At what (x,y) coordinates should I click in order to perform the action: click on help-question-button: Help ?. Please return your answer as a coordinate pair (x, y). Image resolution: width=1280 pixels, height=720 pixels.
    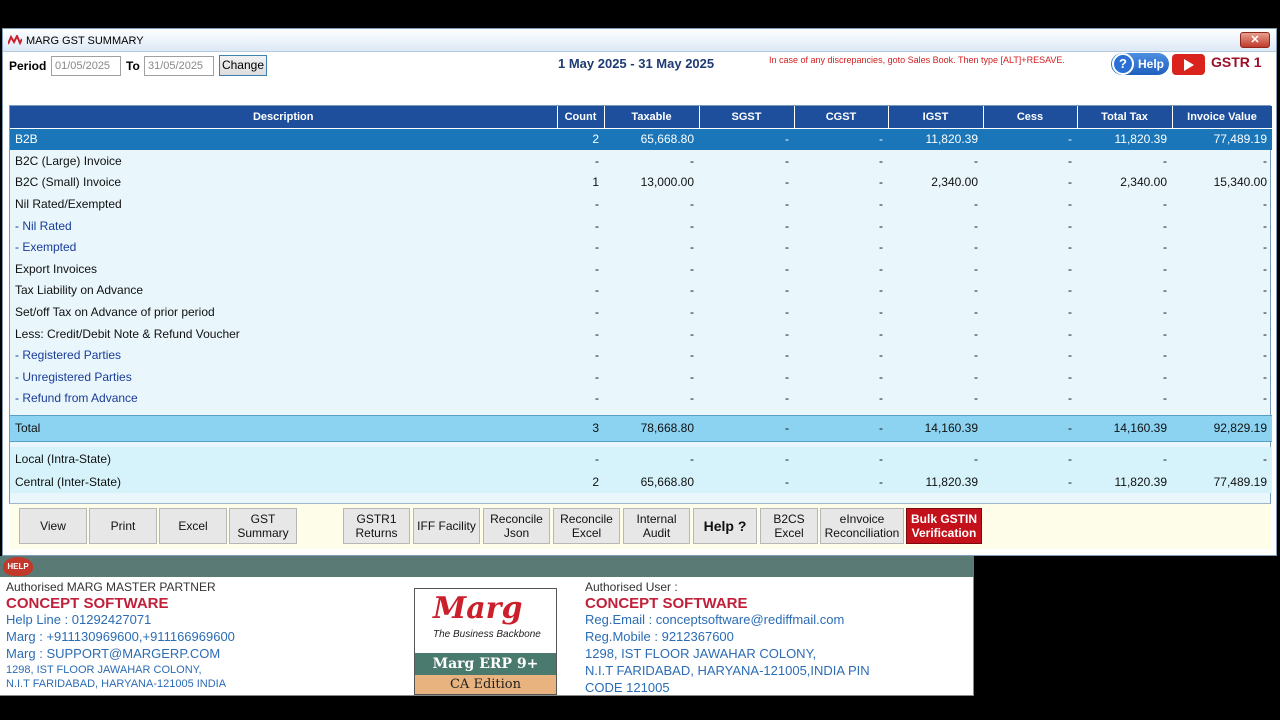
    Looking at the image, I should click on (725, 526).